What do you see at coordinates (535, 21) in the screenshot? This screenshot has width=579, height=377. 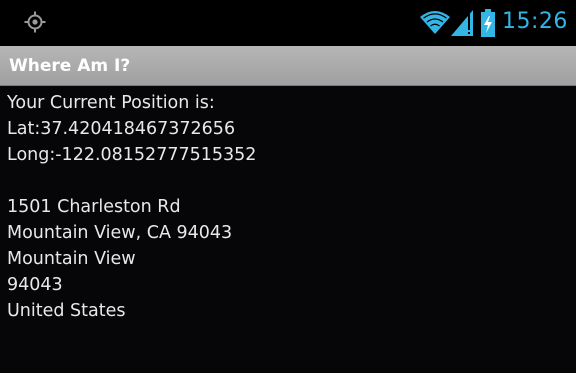 I see `status-clock: 15:26` at bounding box center [535, 21].